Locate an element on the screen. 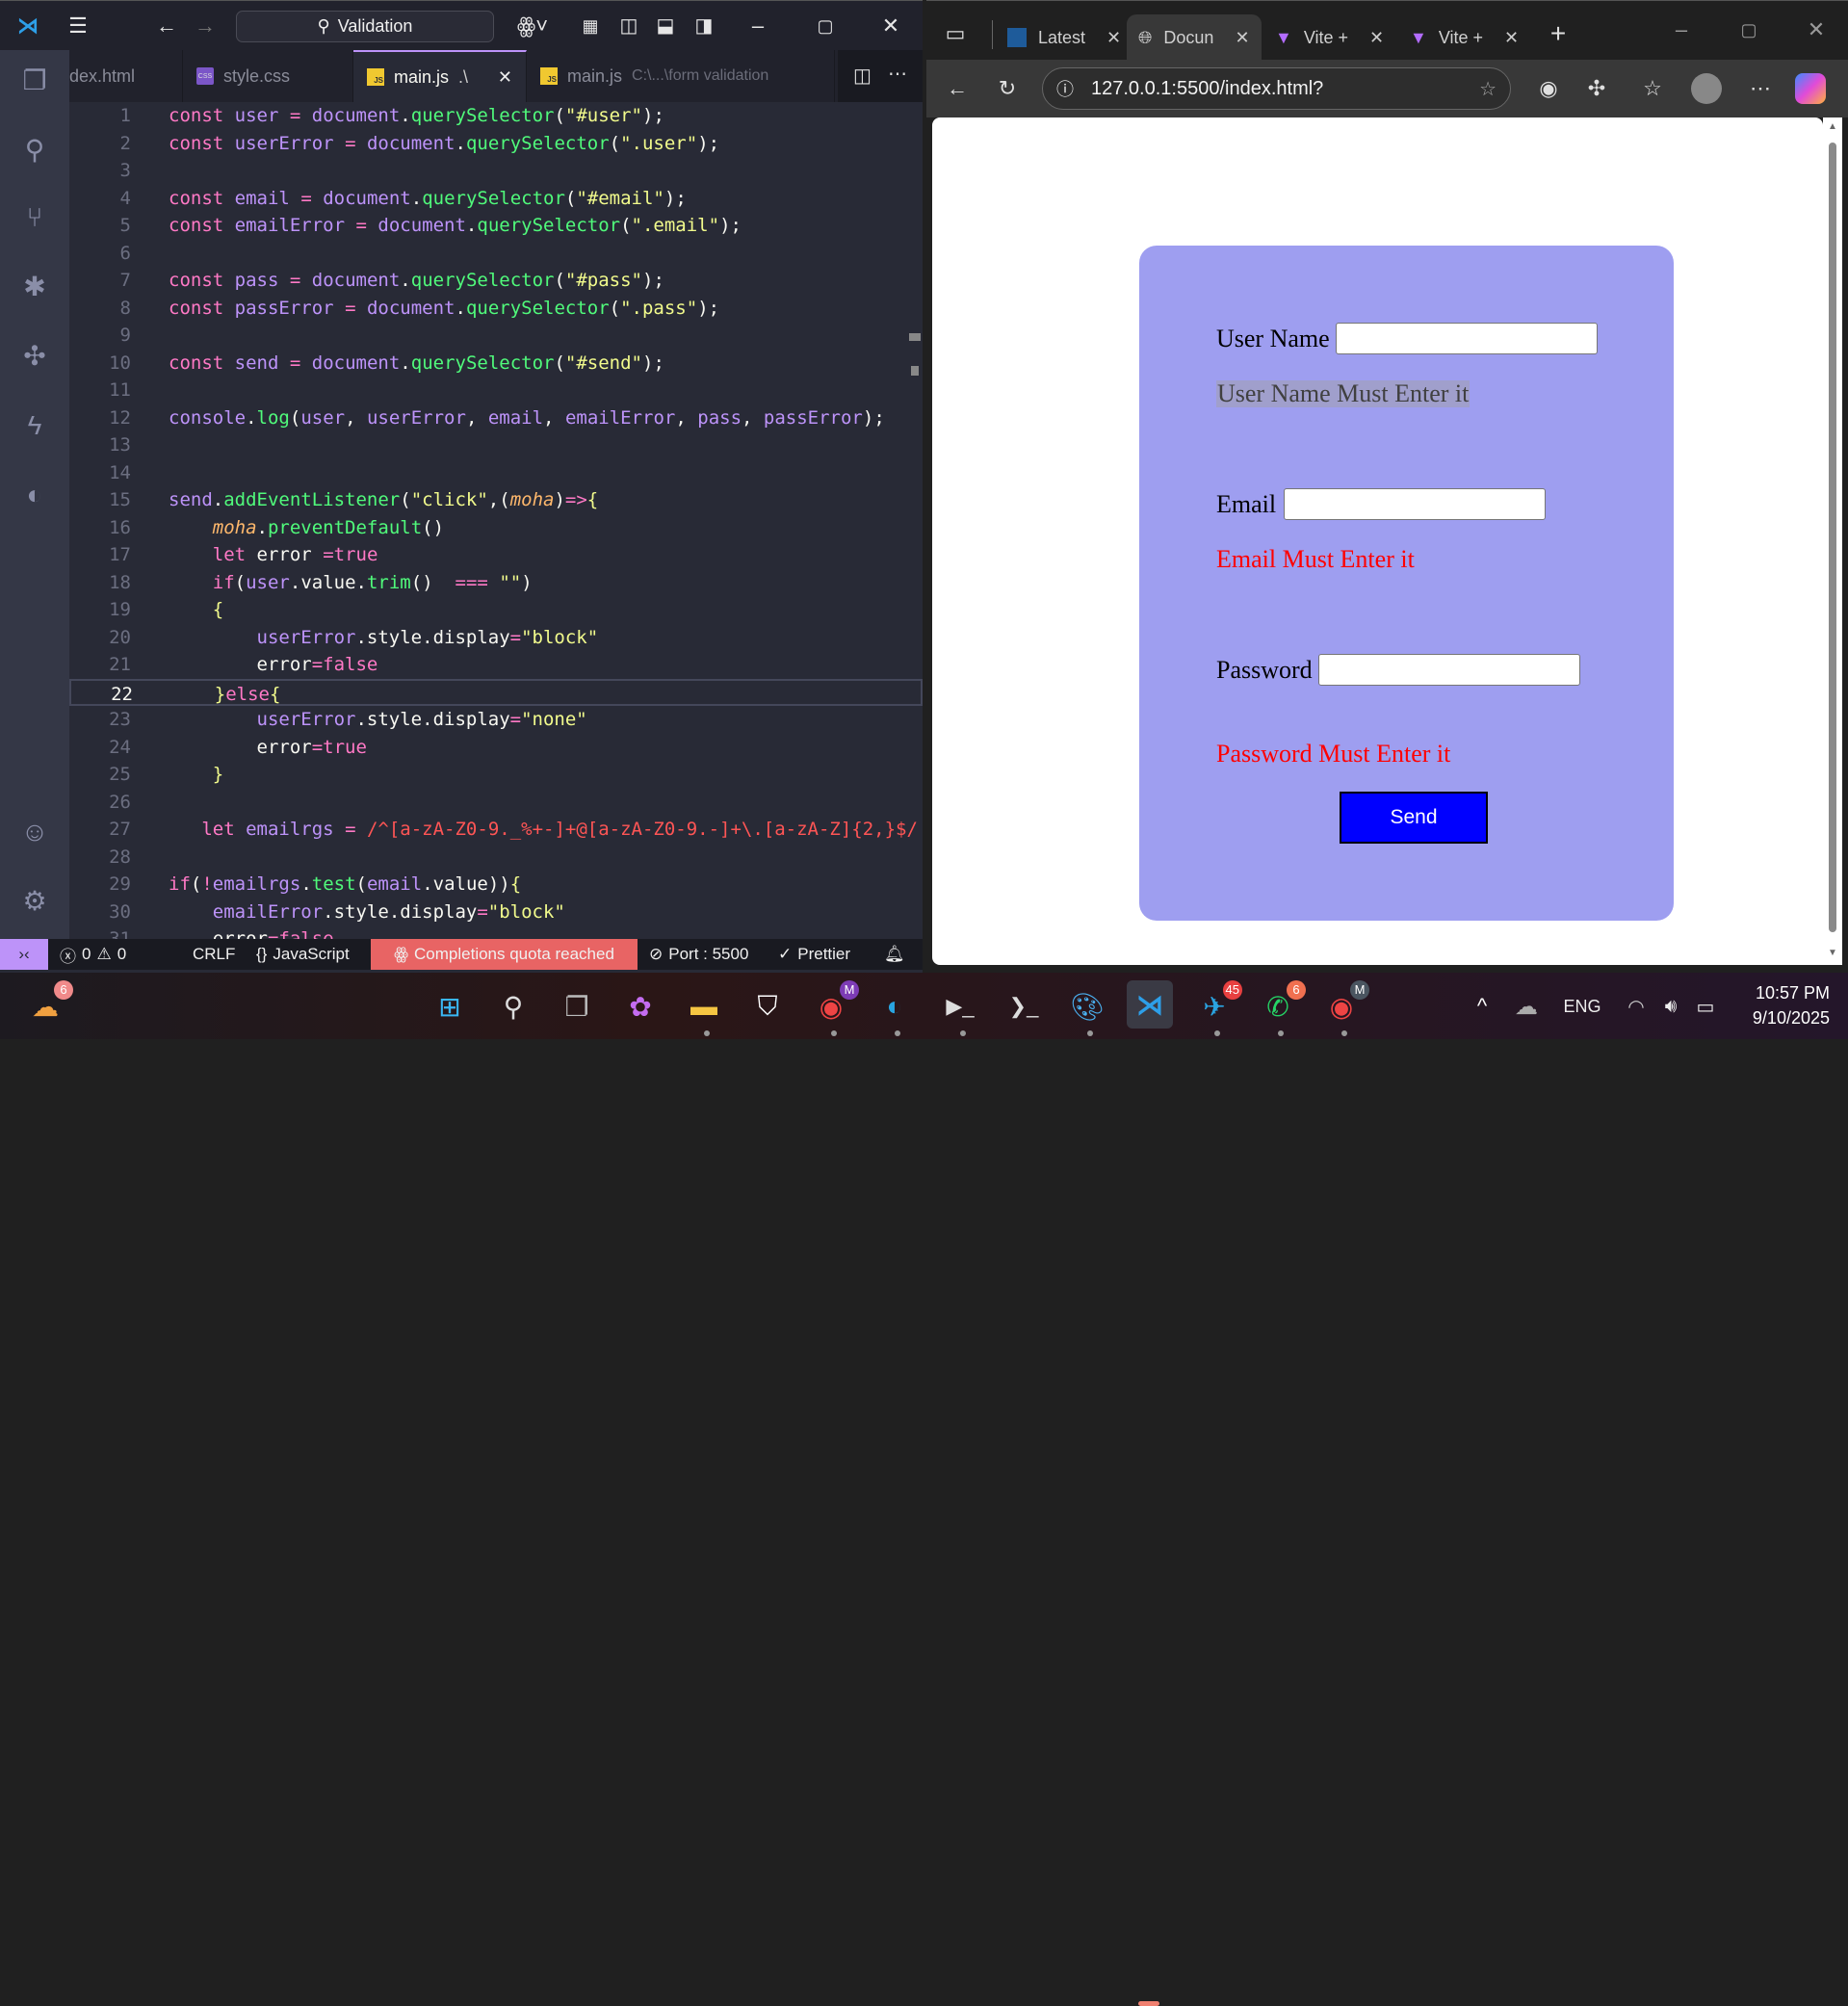  settings-gear-icon: ⚙ is located at coordinates (34, 901).